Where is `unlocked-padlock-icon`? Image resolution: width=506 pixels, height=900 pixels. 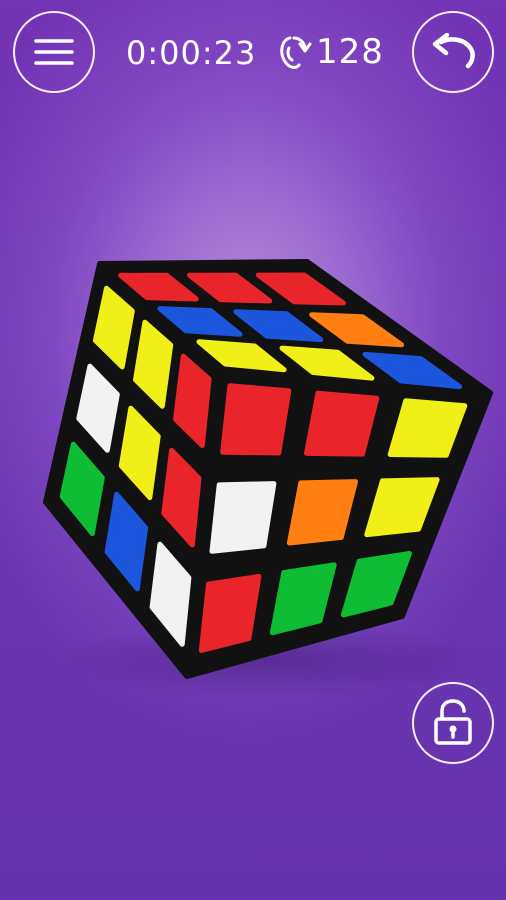
unlocked-padlock-icon is located at coordinates (453, 723).